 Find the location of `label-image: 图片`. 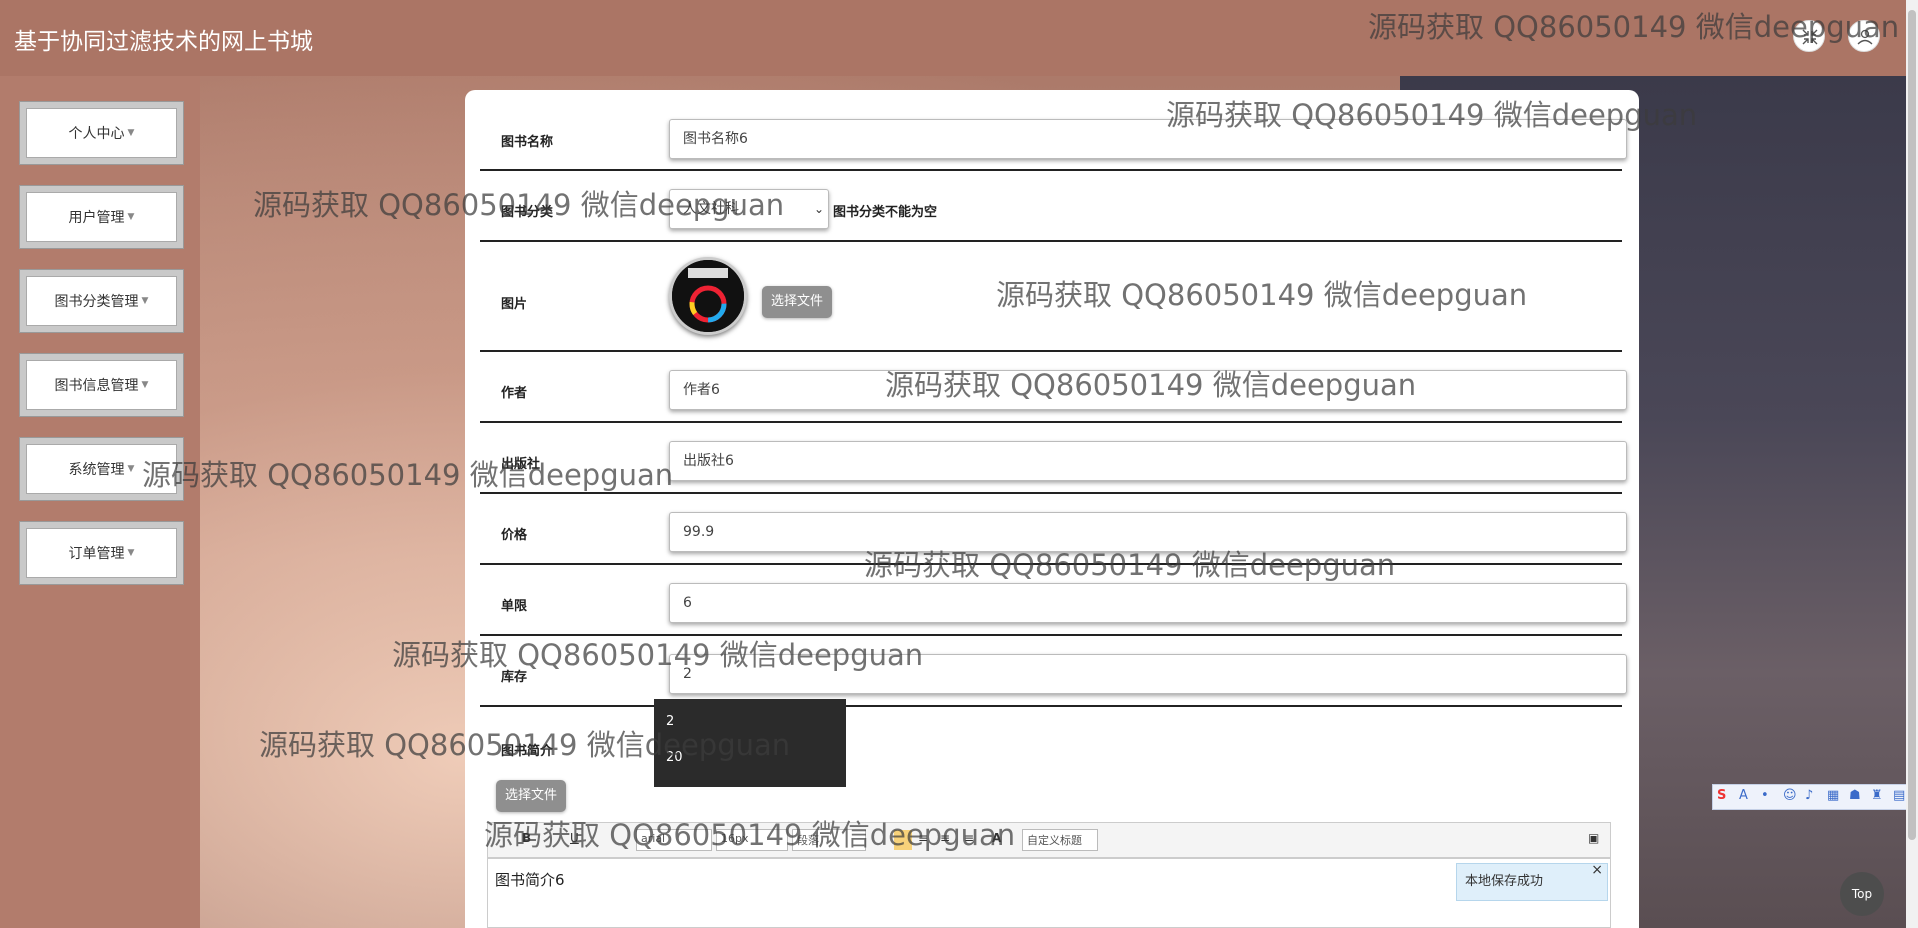

label-image: 图片 is located at coordinates (514, 304).